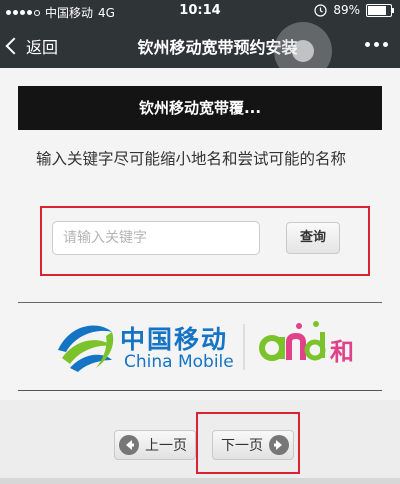 The width and height of the screenshot is (400, 484). Describe the element at coordinates (376, 44) in the screenshot. I see `more-dots-icon` at that location.